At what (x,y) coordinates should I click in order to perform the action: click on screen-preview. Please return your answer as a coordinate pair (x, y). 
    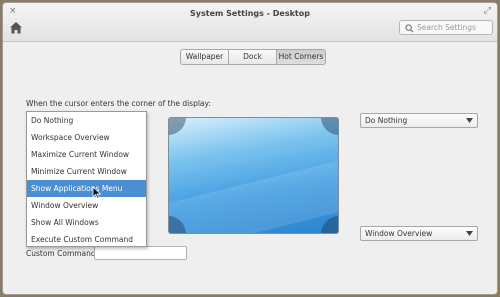
    Looking at the image, I should click on (253, 175).